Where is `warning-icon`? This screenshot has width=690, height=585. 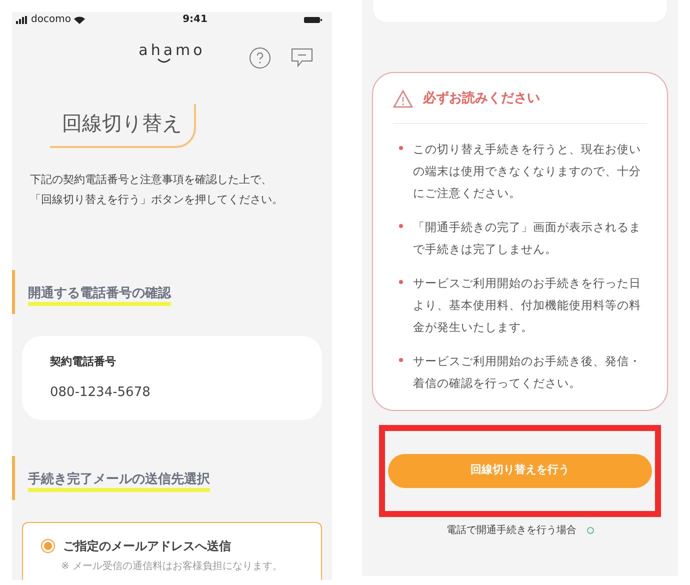
warning-icon is located at coordinates (403, 99).